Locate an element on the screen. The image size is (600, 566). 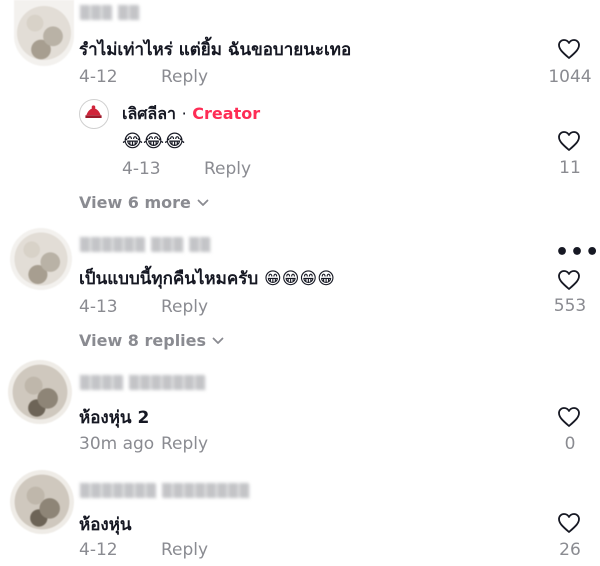
view-more-replies-button: View 8 replies is located at coordinates (151, 340).